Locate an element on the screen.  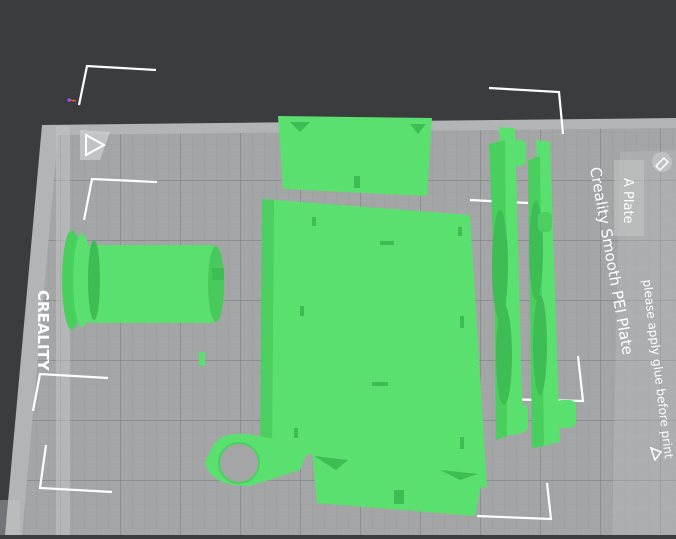
plate-name-label: A Plate is located at coordinates (627, 201).